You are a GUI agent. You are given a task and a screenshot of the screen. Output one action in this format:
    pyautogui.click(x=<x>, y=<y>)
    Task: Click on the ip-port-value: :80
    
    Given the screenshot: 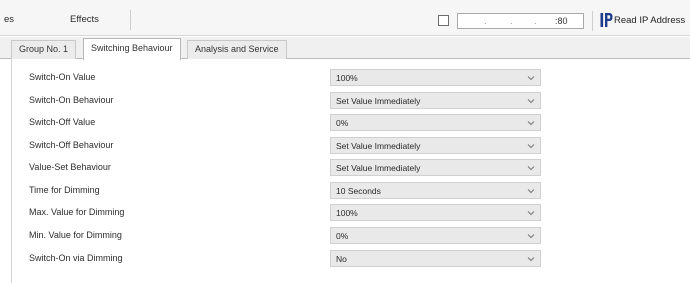 What is the action you would take?
    pyautogui.click(x=561, y=21)
    